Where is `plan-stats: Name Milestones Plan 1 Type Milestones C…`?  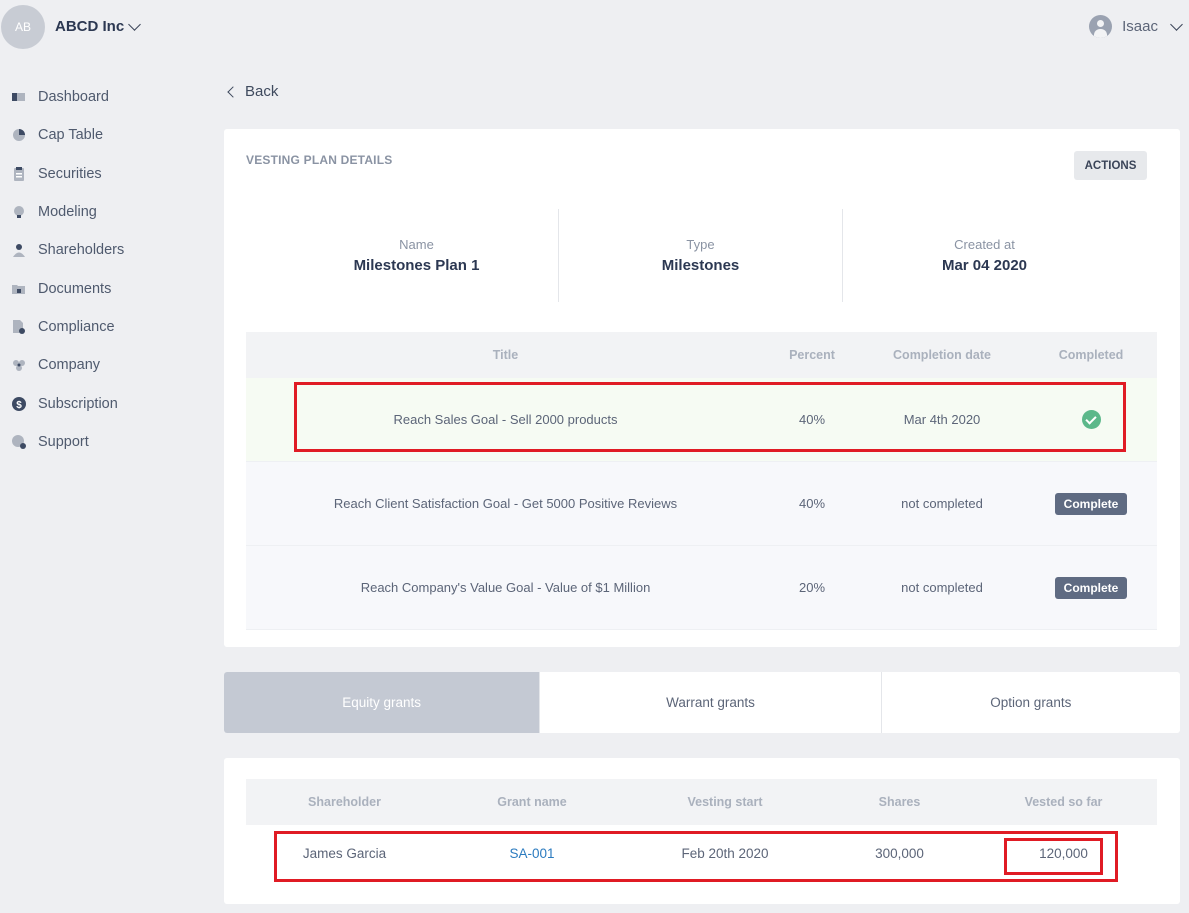 plan-stats: Name Milestones Plan 1 Type Milestones C… is located at coordinates (700, 255).